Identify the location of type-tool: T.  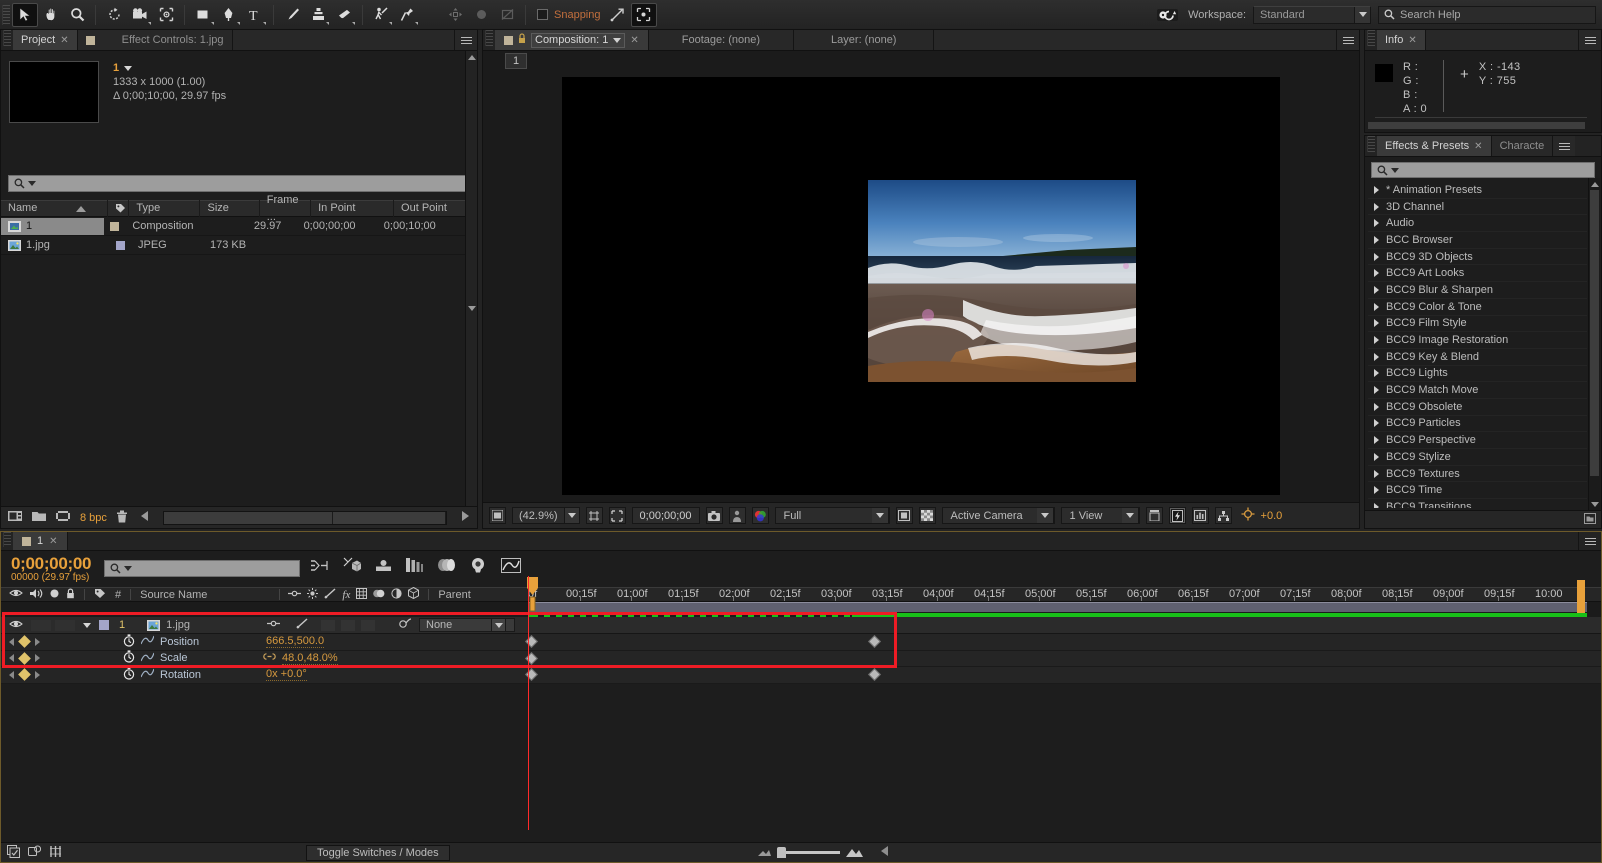
(255, 15).